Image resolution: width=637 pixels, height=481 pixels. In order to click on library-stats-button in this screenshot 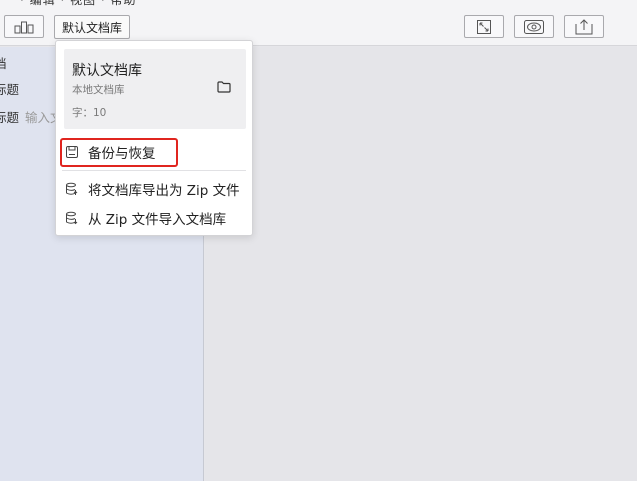, I will do `click(24, 26)`.